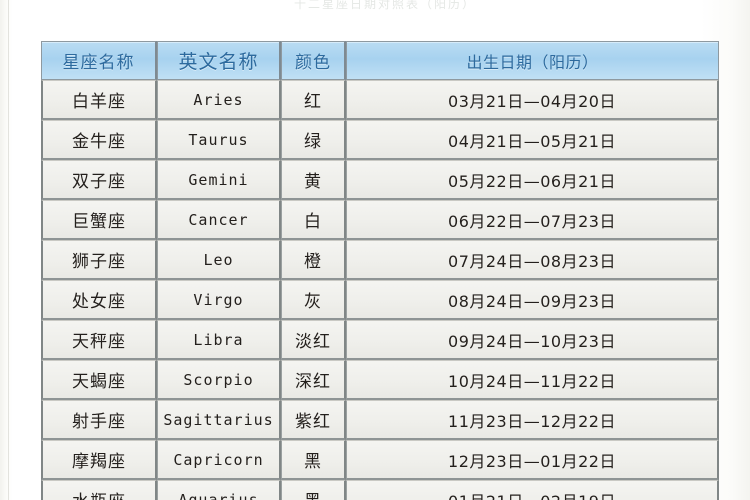 The width and height of the screenshot is (750, 500). Describe the element at coordinates (313, 100) in the screenshot. I see `cell-color: 红` at that location.